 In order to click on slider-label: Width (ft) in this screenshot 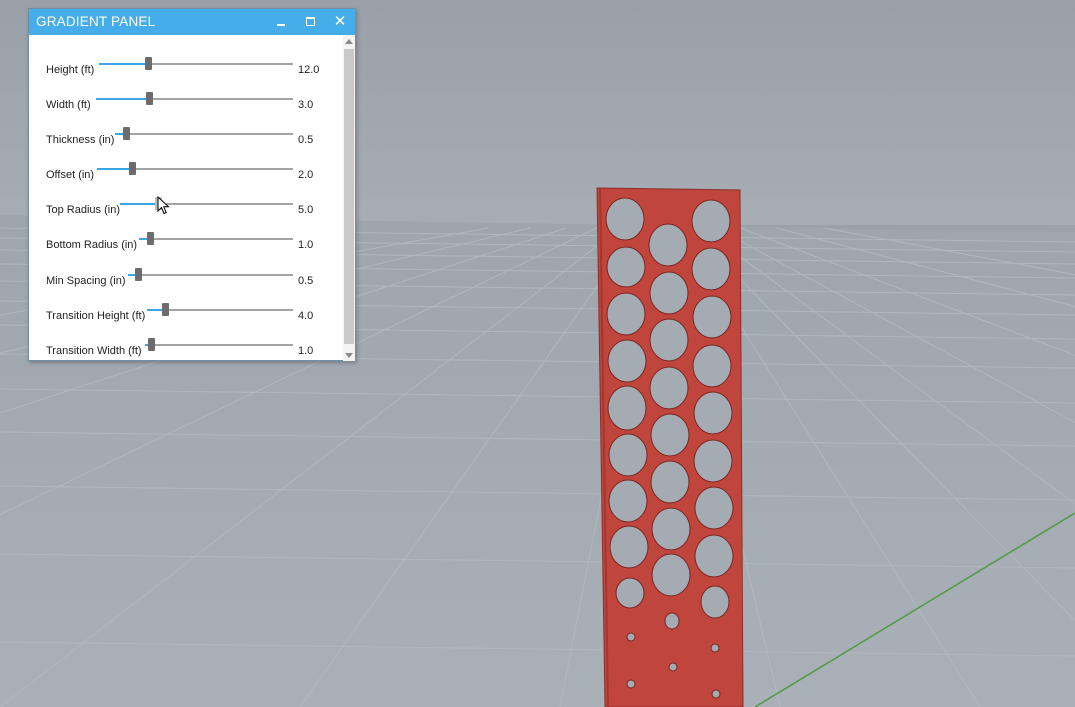, I will do `click(68, 105)`.